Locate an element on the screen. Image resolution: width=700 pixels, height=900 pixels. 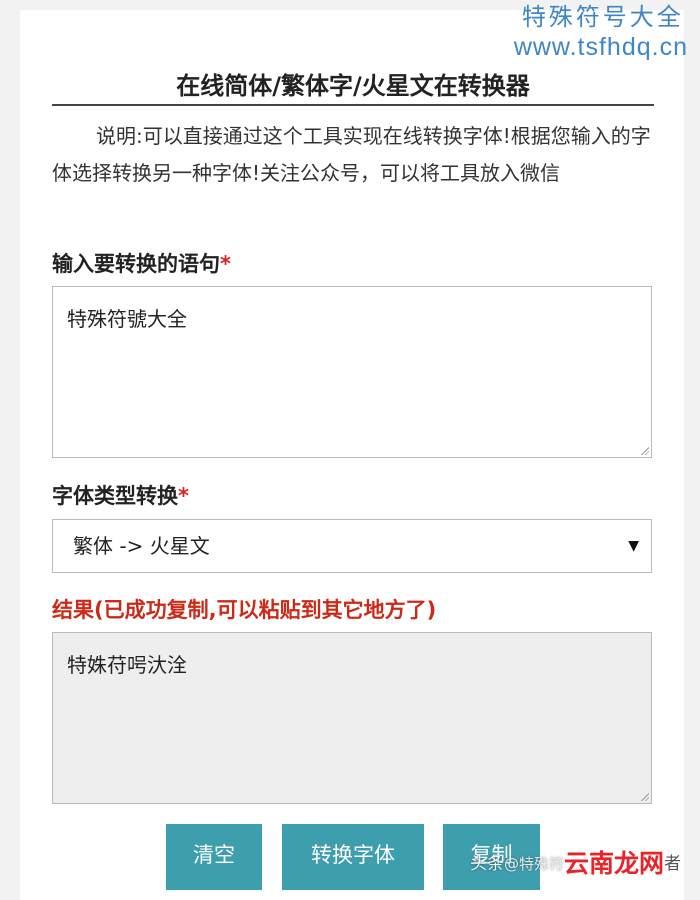
watermark-url: www.tsfhdq.cn is located at coordinates (600, 47).